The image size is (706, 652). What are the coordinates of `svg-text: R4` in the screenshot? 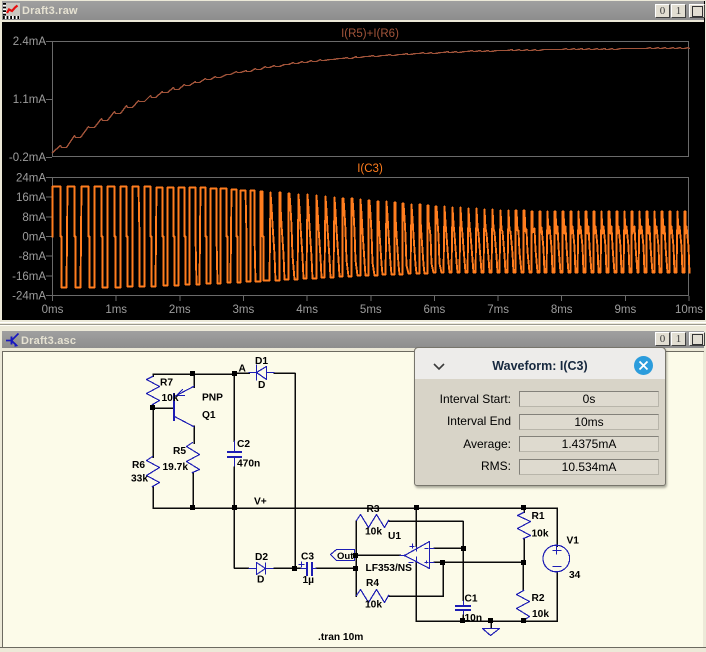 It's located at (372, 583).